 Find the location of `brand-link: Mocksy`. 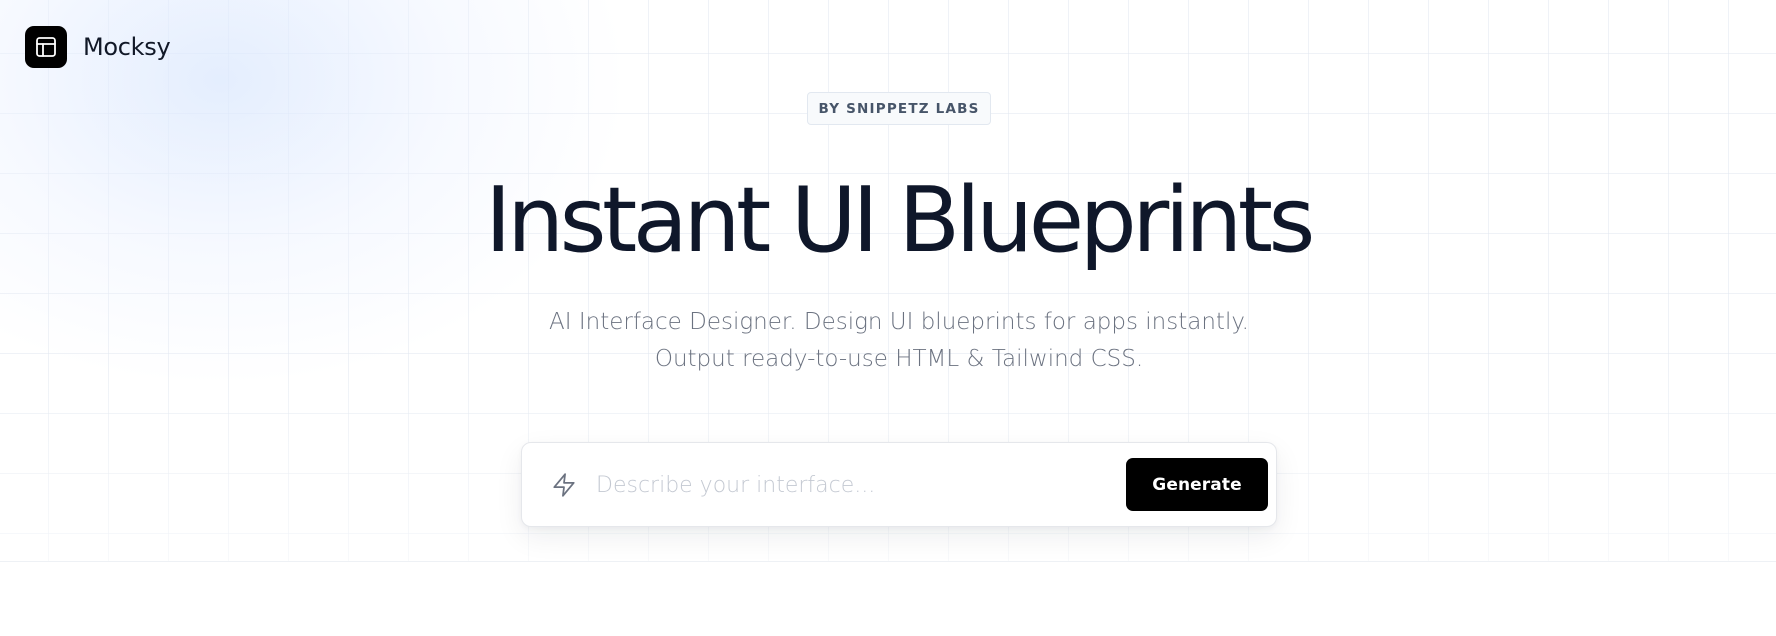

brand-link: Mocksy is located at coordinates (98, 47).